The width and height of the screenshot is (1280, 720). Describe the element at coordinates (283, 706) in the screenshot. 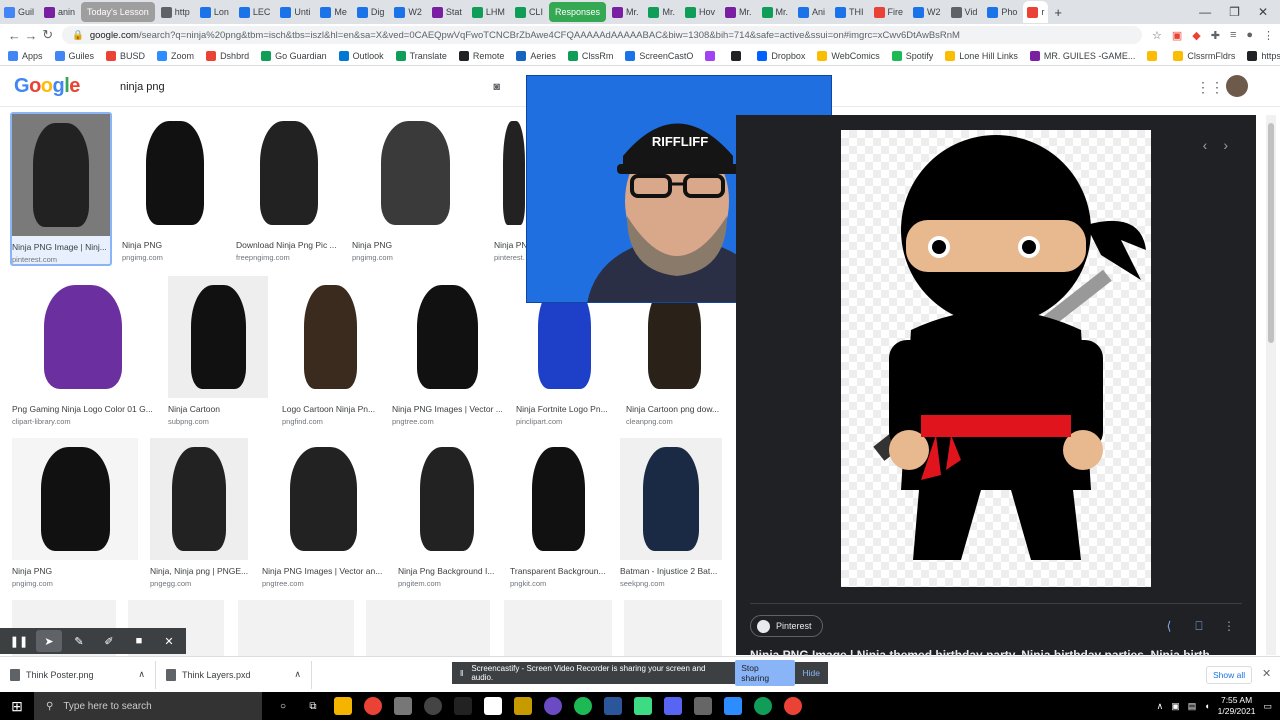

I see `cortana-icon: ○` at that location.